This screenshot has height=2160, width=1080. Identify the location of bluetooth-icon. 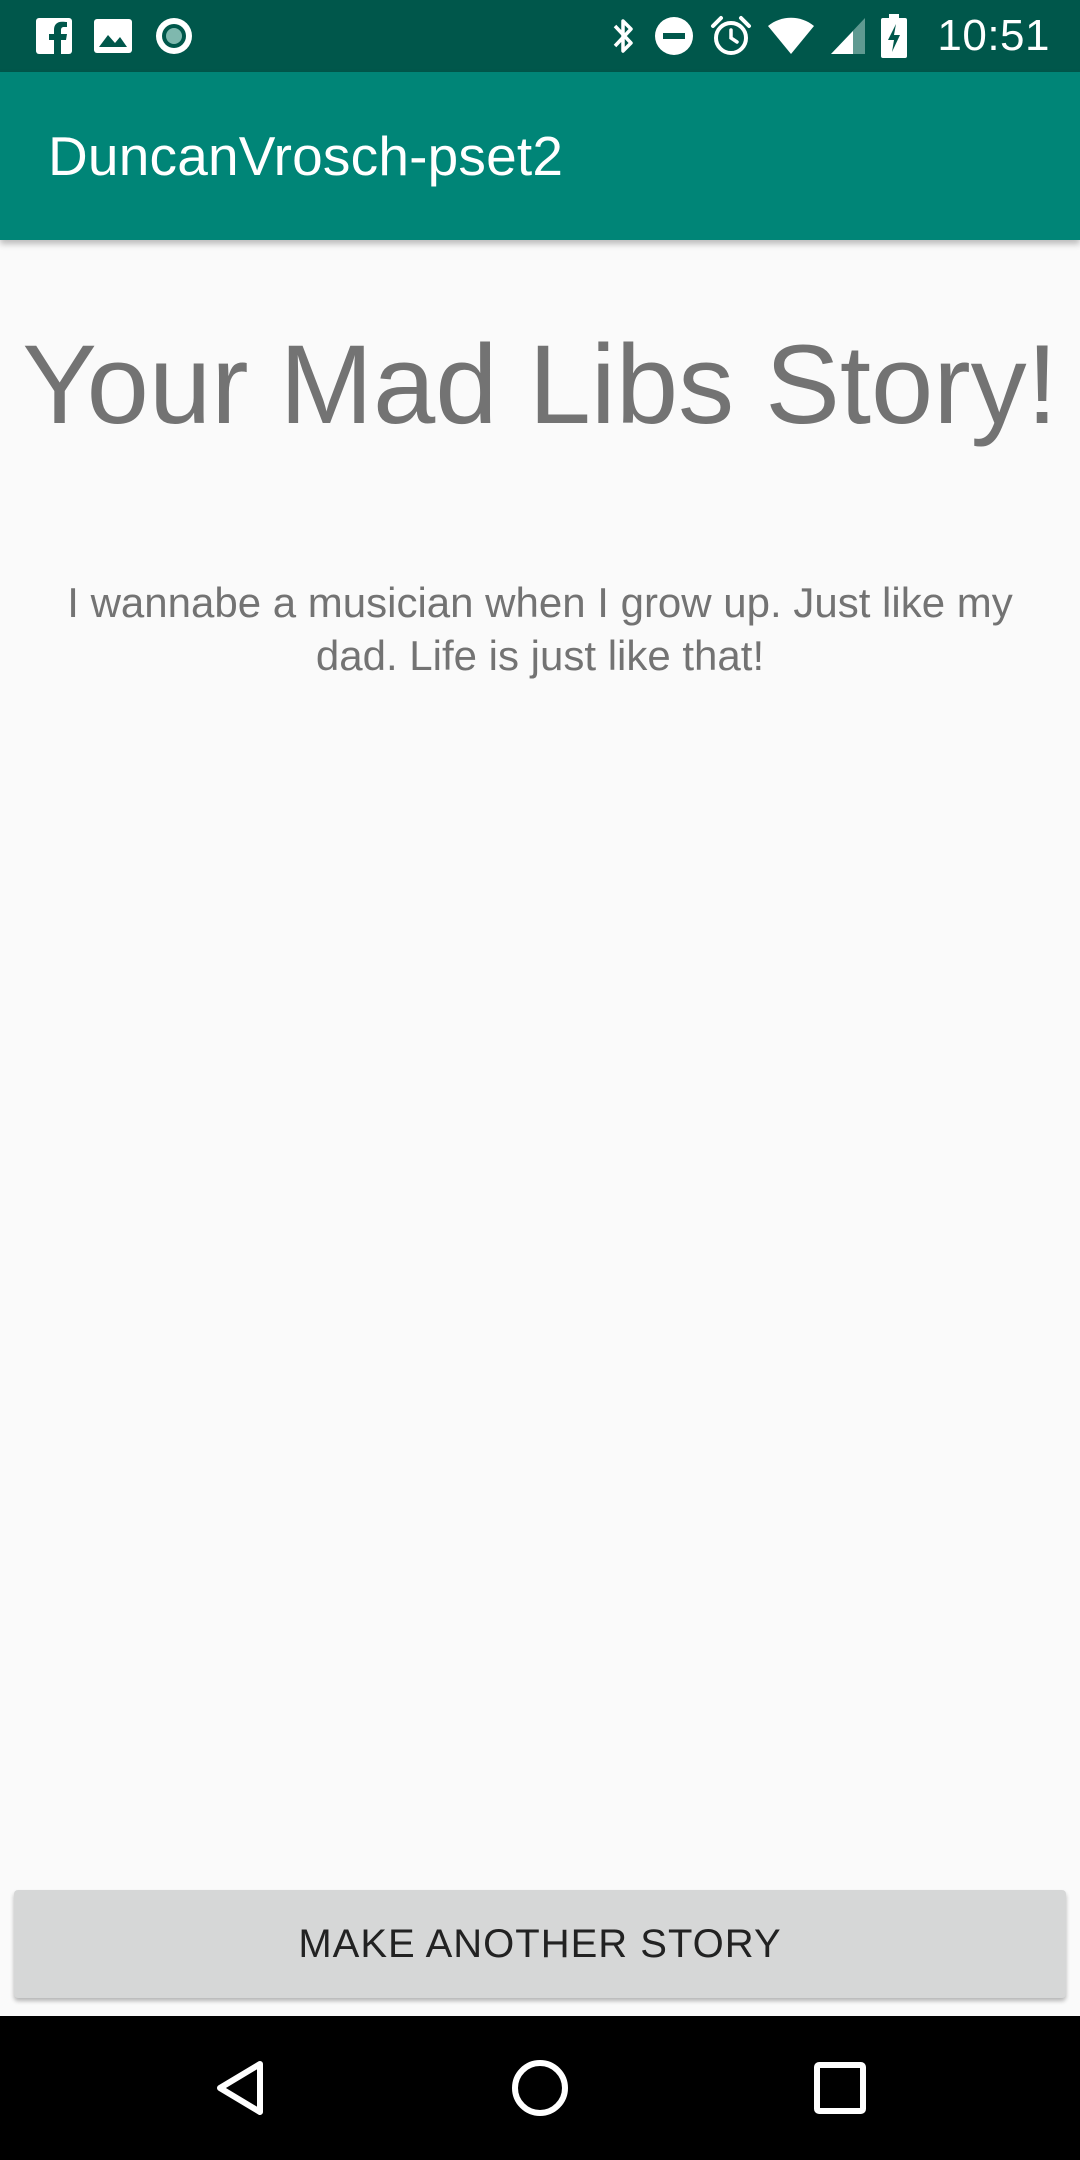
(624, 36).